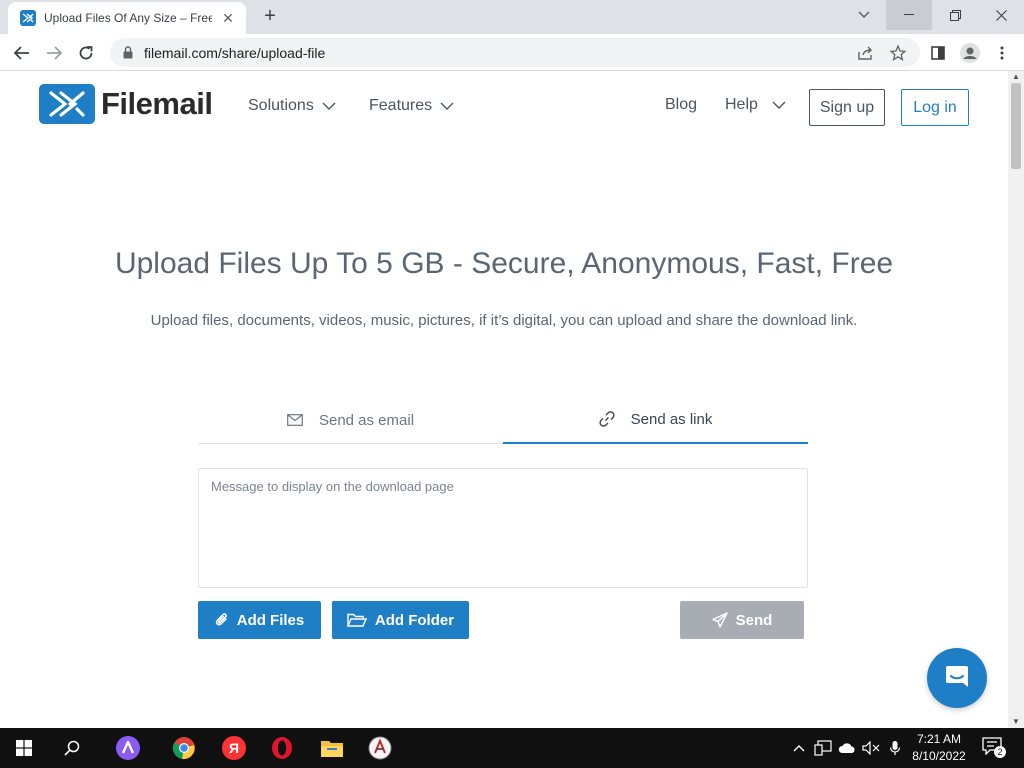 The height and width of the screenshot is (768, 1024). I want to click on page-scrollbar: ▲ ▼, so click(1016, 399).